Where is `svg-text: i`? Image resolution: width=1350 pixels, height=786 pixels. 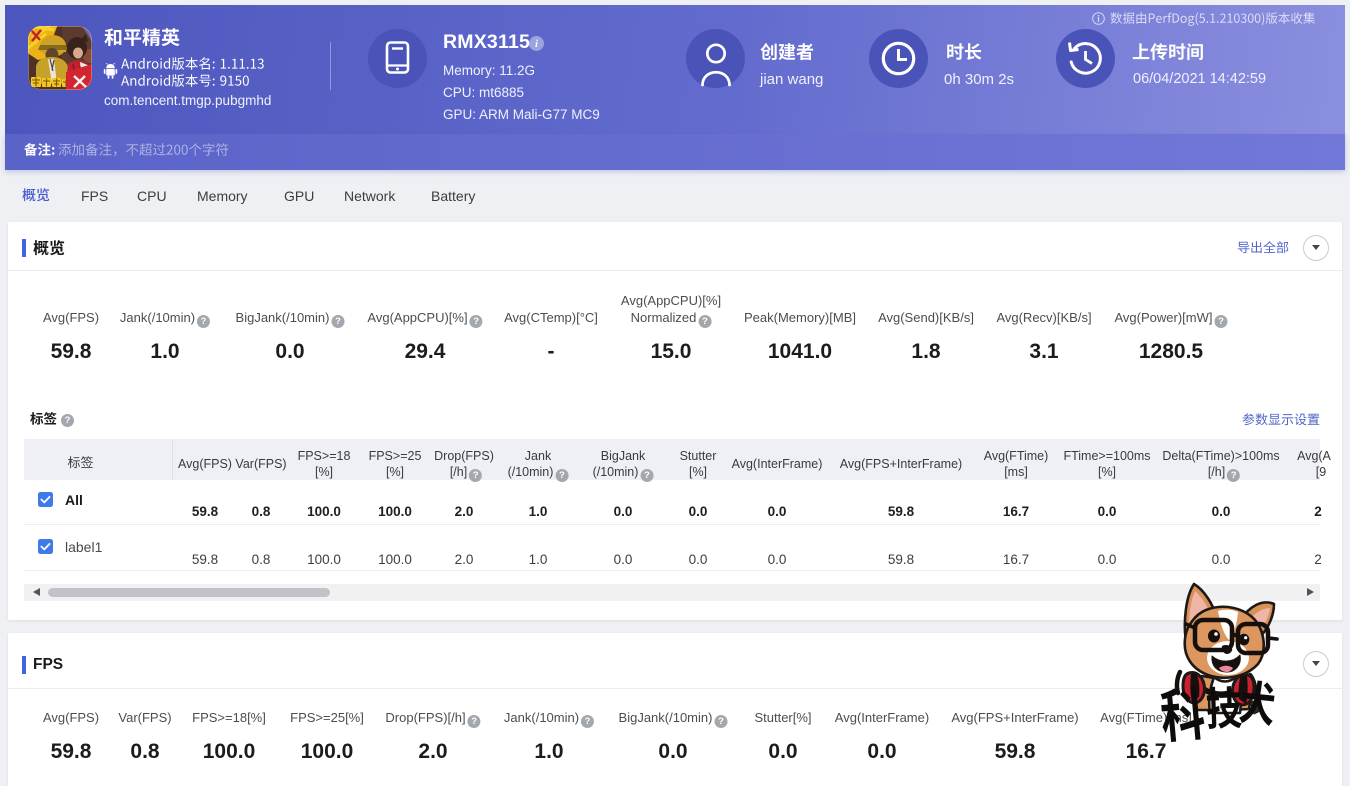
svg-text: i is located at coordinates (536, 44).